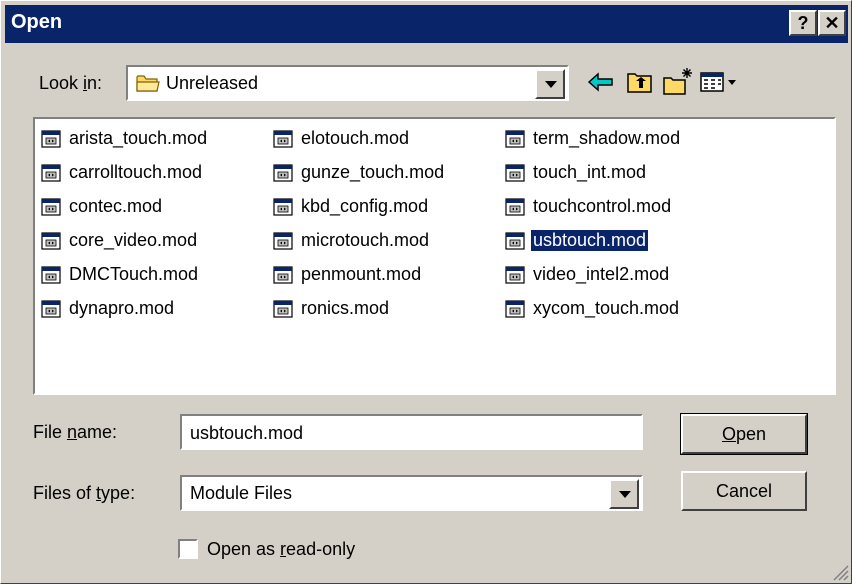  Describe the element at coordinates (602, 206) in the screenshot. I see `file-name: touchcontrol.mod` at that location.